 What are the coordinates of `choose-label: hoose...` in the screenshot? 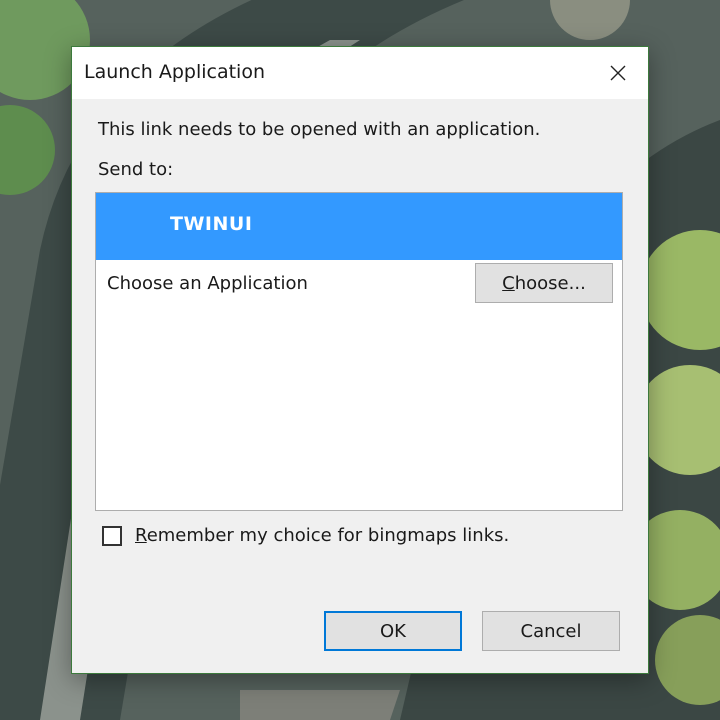 It's located at (550, 283).